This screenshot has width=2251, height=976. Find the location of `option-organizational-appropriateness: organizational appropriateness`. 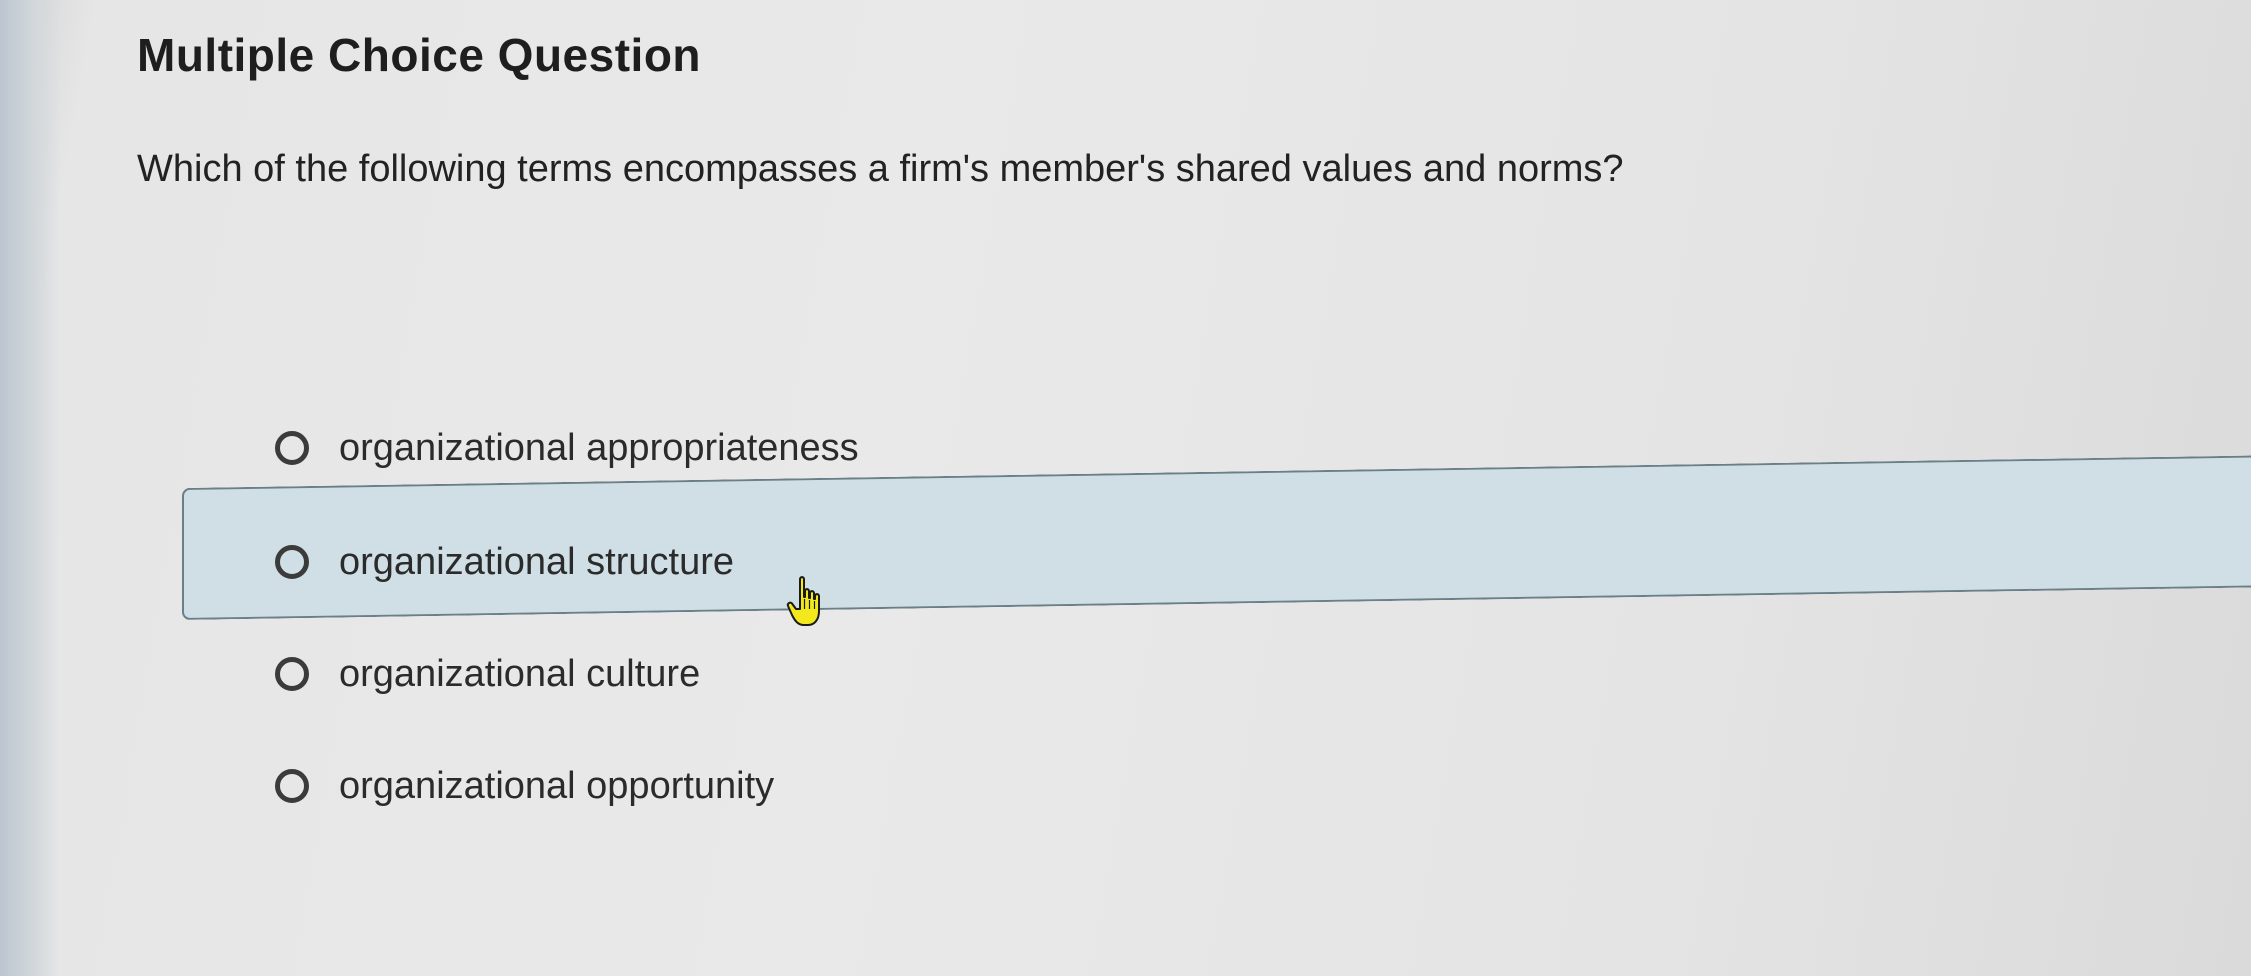

option-organizational-appropriateness: organizational appropriateness is located at coordinates (567, 448).